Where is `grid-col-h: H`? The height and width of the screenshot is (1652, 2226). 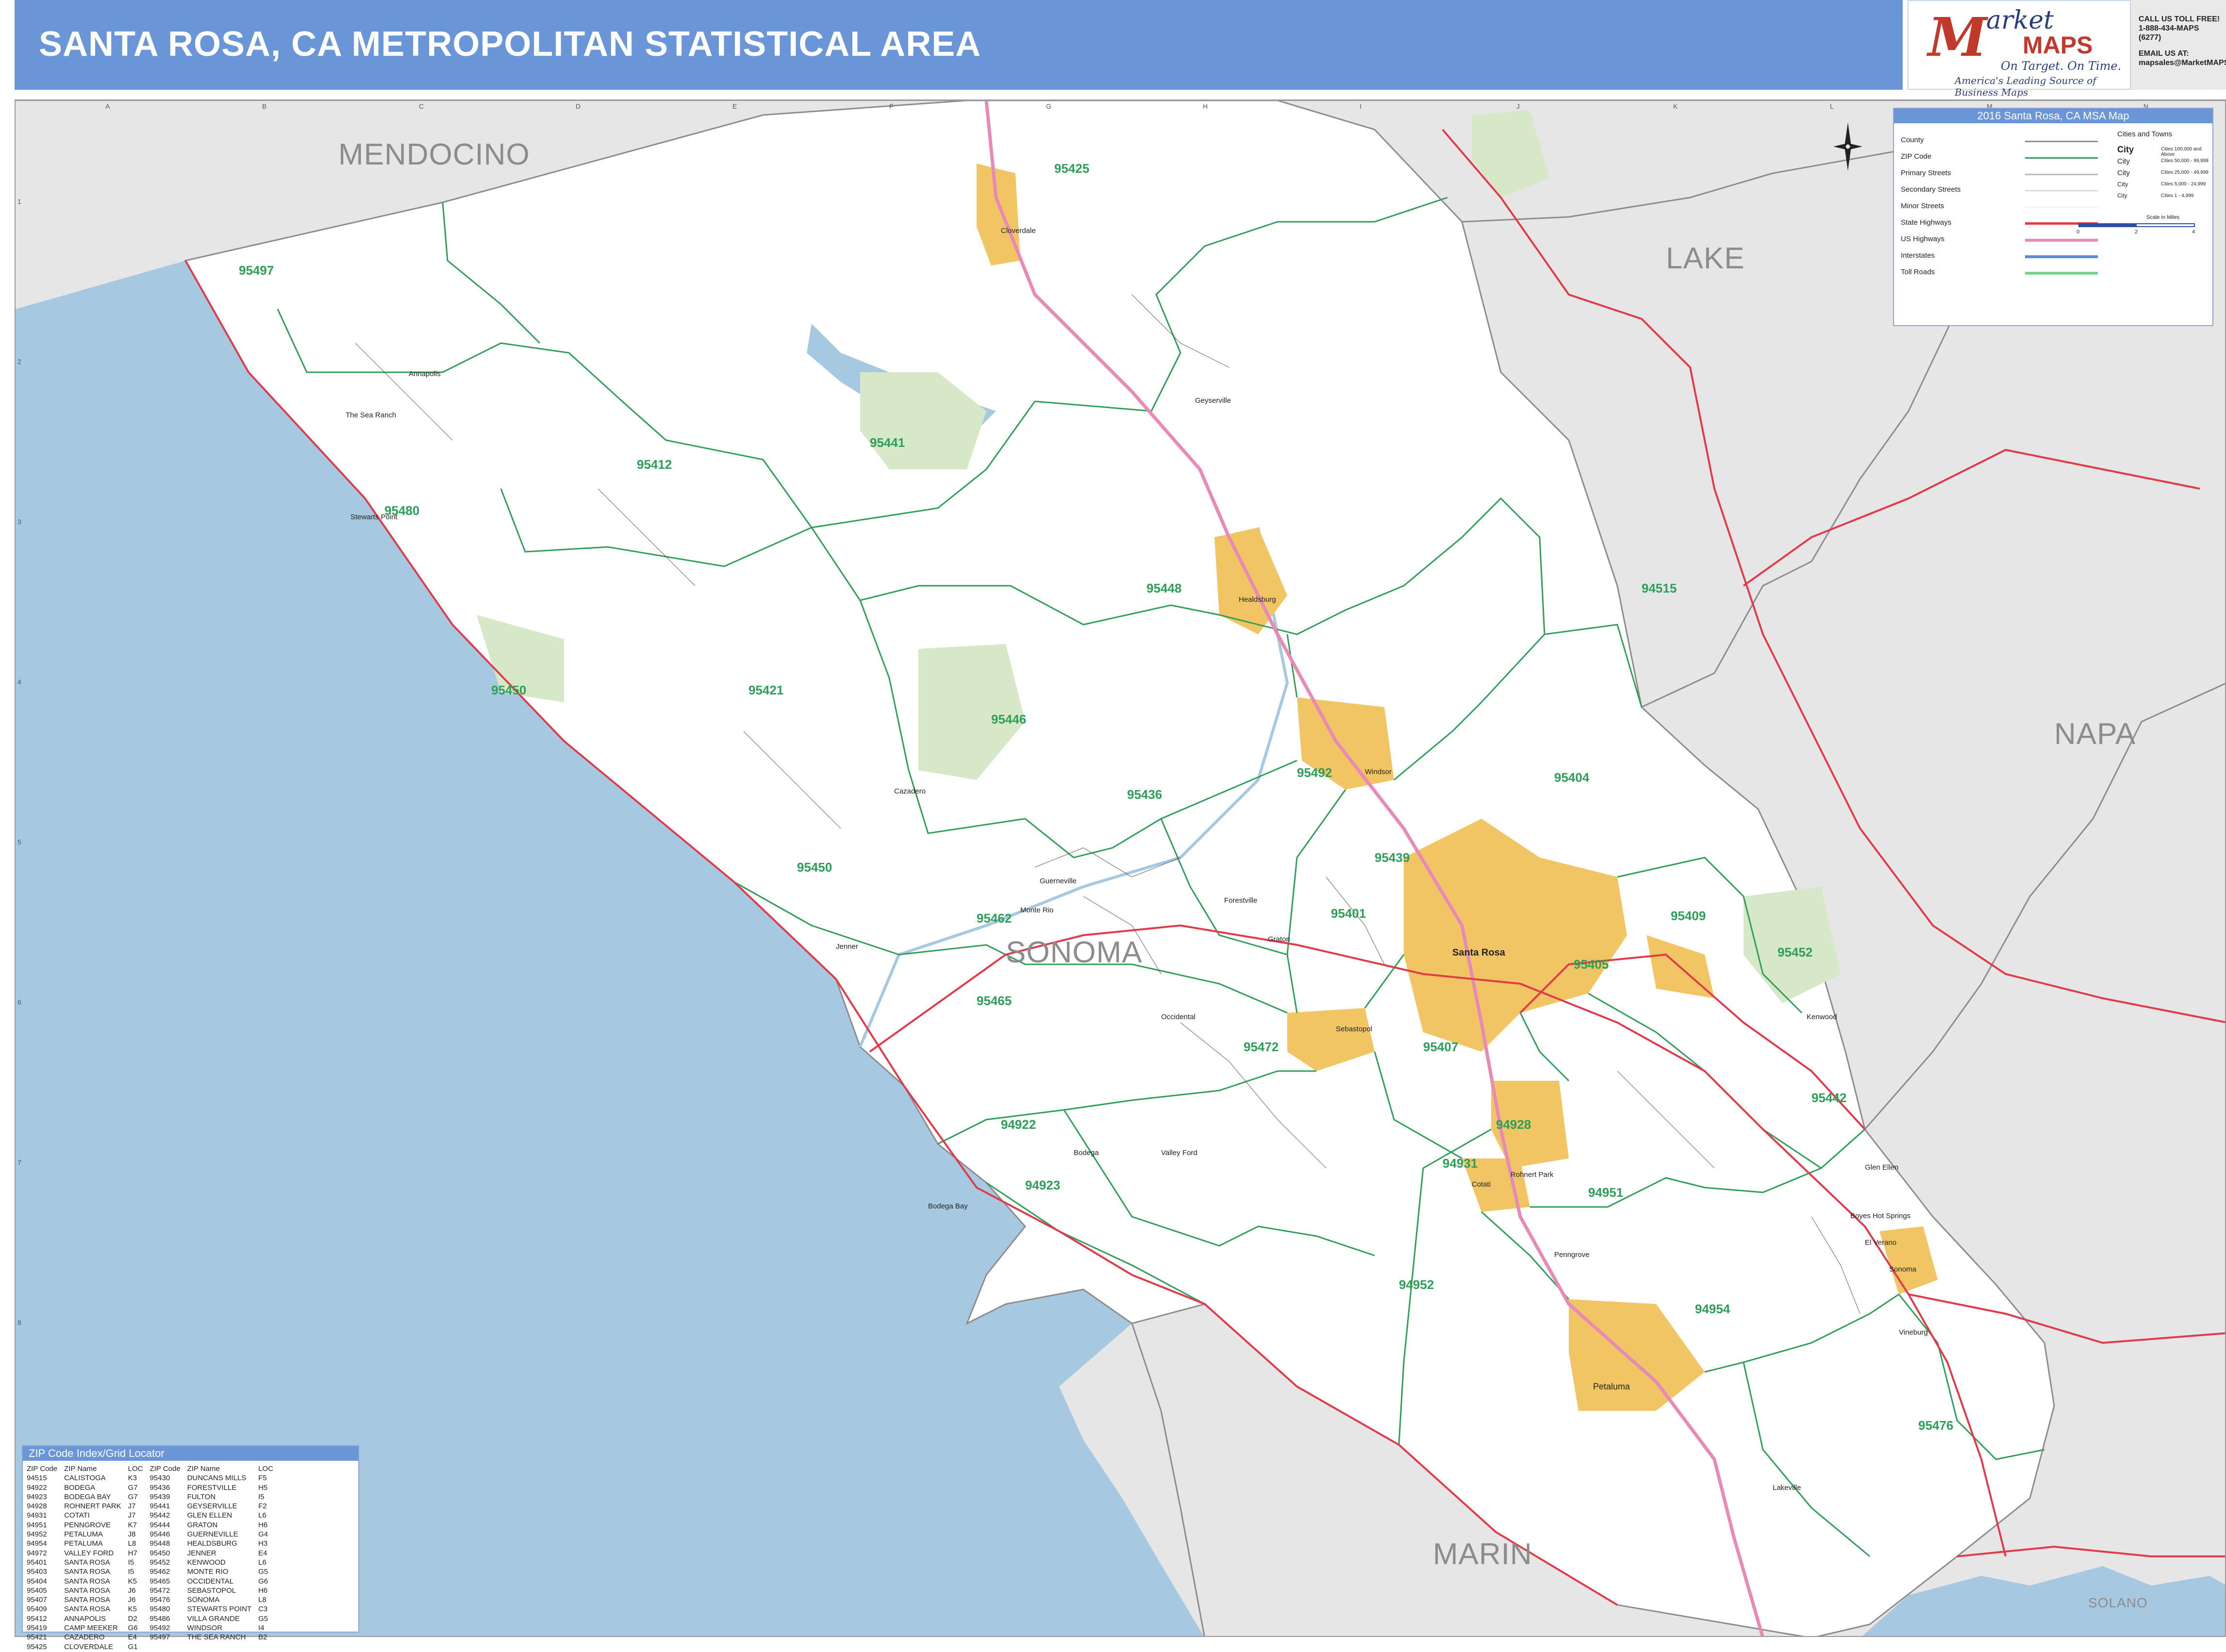 grid-col-h: H is located at coordinates (1205, 106).